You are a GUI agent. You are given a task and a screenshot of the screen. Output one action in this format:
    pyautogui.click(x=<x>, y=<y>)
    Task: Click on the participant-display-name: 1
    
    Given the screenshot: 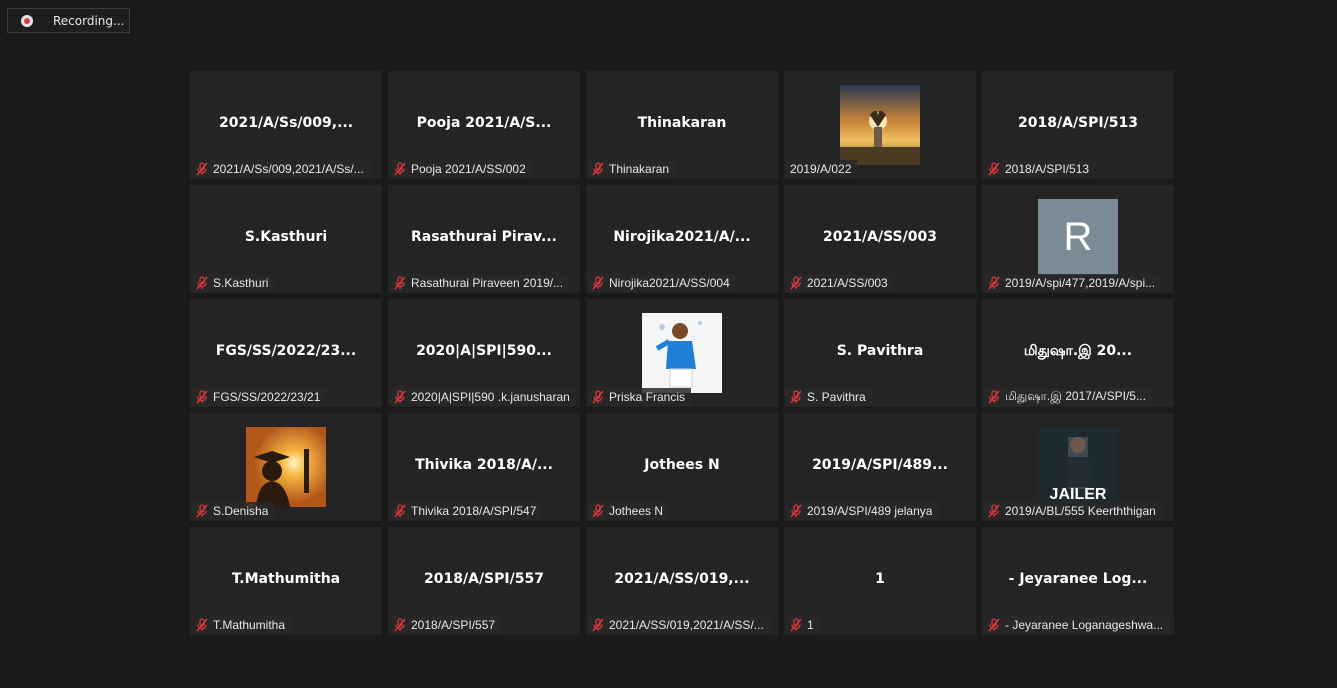 What is the action you would take?
    pyautogui.click(x=880, y=579)
    